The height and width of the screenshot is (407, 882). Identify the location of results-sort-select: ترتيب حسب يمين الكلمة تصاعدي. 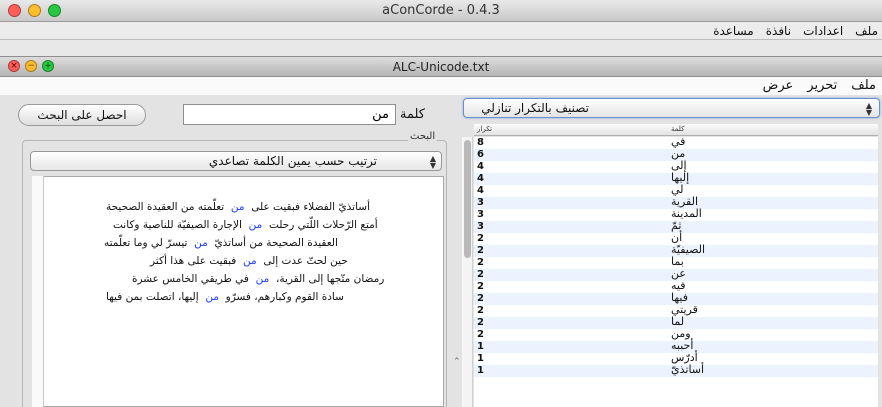
(236, 161).